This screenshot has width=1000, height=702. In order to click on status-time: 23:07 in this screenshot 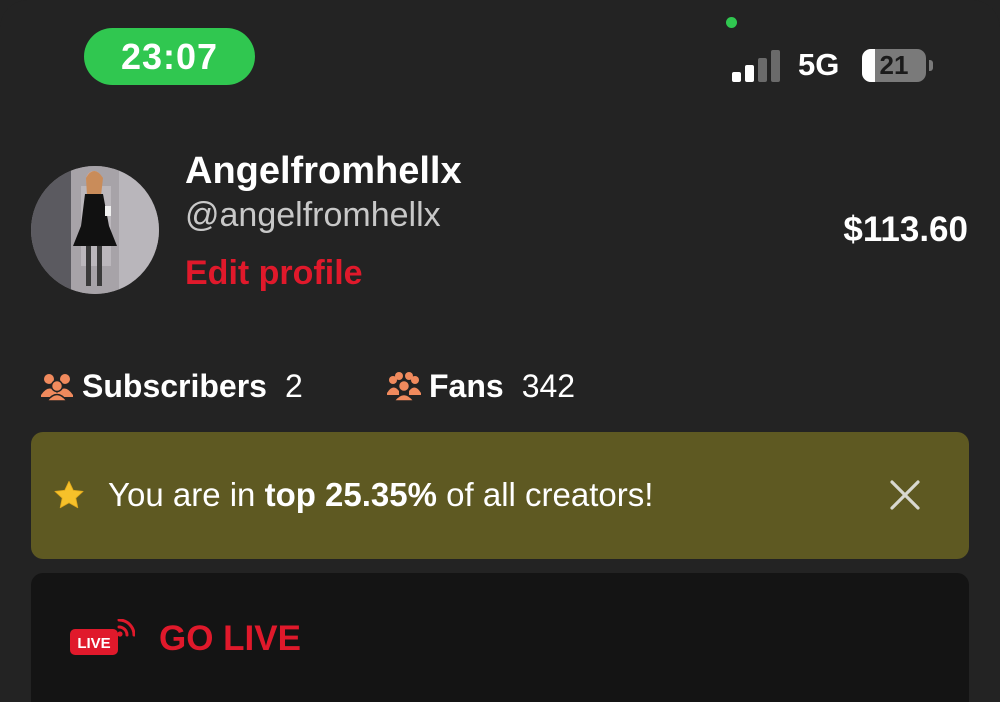, I will do `click(169, 56)`.